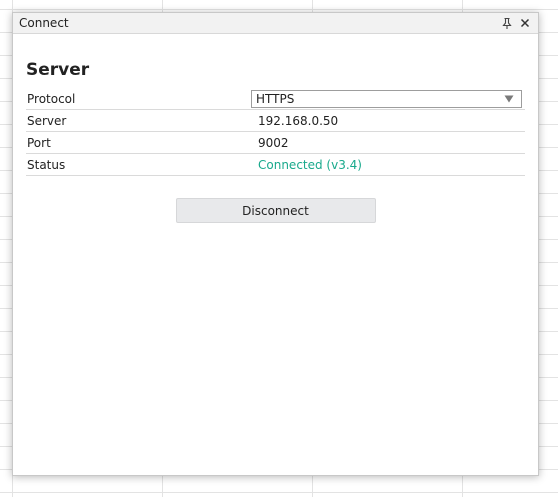 The width and height of the screenshot is (558, 497). What do you see at coordinates (310, 164) in the screenshot?
I see `status-value: Connected (v3.4)` at bounding box center [310, 164].